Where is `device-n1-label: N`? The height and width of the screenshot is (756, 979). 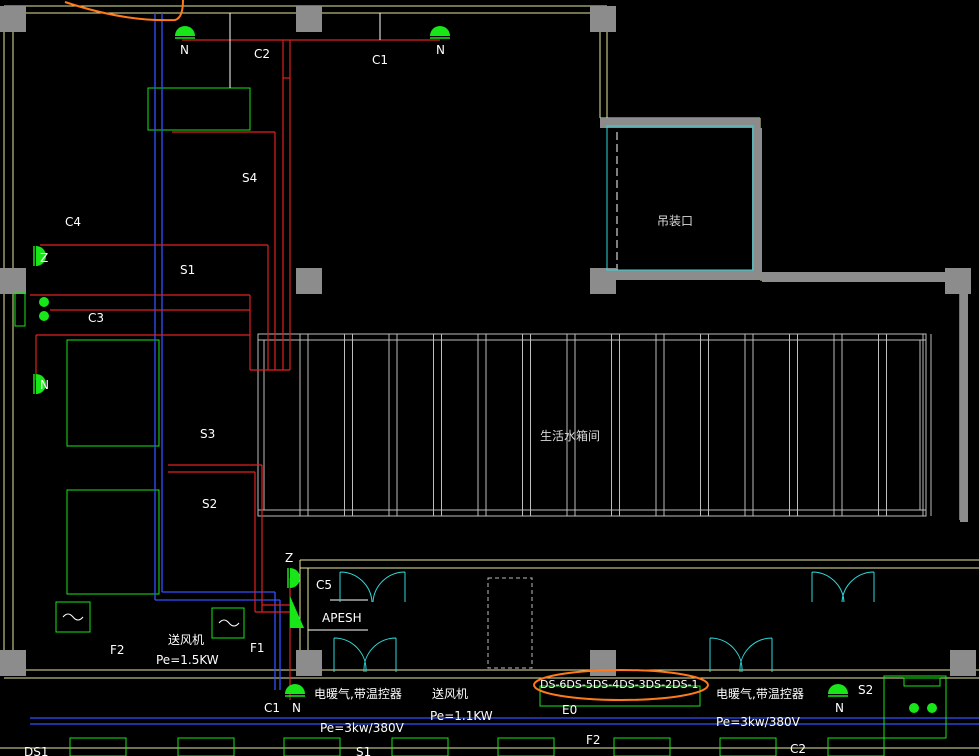 device-n1-label: N is located at coordinates (184, 50).